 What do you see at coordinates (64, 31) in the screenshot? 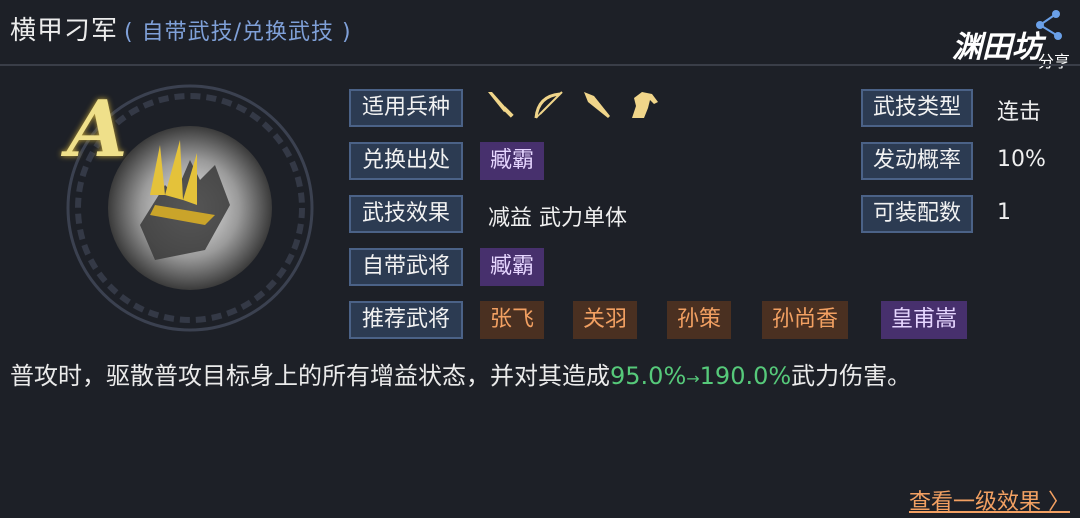
I see `skill-name: 横甲刁军` at bounding box center [64, 31].